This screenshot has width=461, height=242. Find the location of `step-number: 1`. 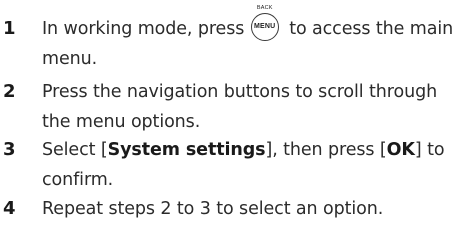

step-number: 1 is located at coordinates (9, 28).